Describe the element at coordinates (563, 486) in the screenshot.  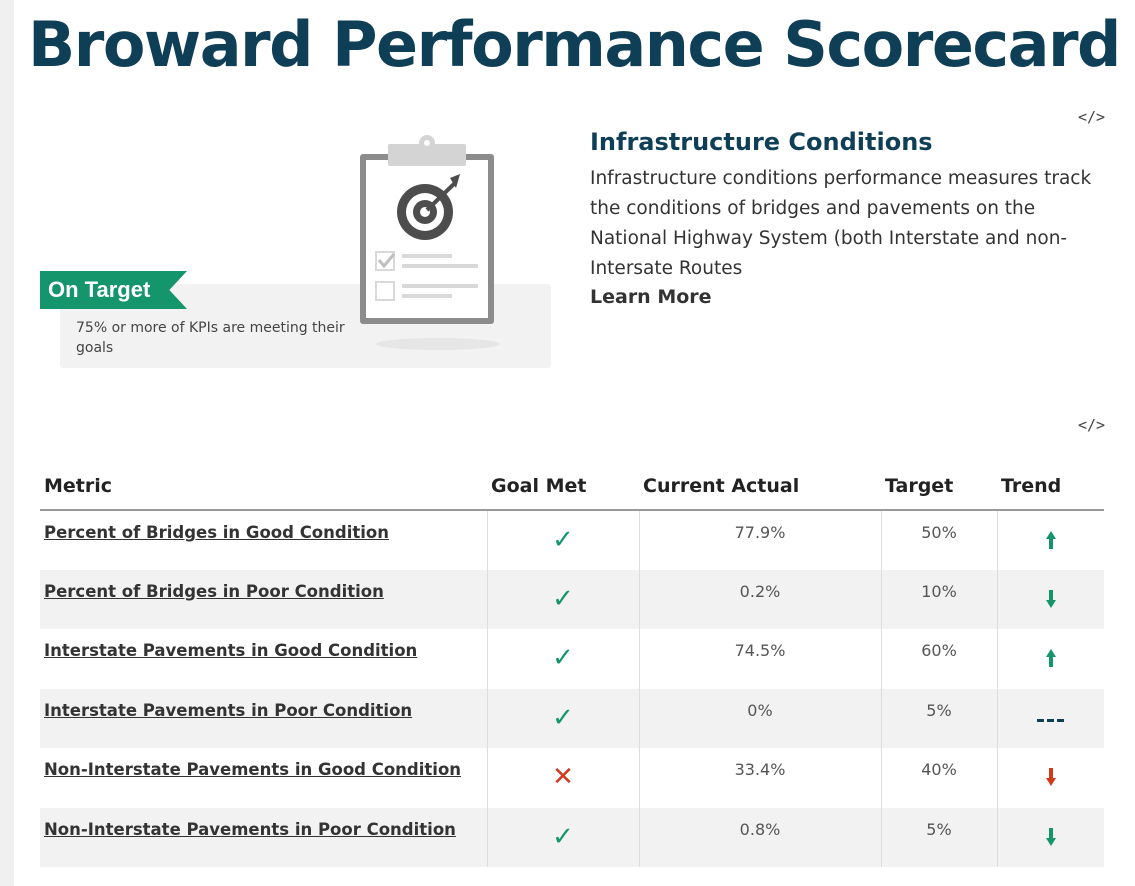
I see `header-goal-met: Goal Met` at that location.